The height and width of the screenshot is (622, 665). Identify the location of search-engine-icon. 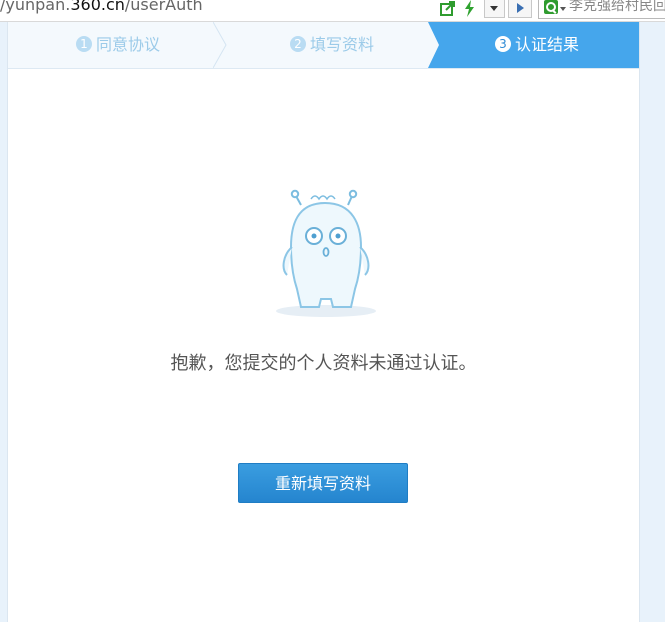
(551, 7).